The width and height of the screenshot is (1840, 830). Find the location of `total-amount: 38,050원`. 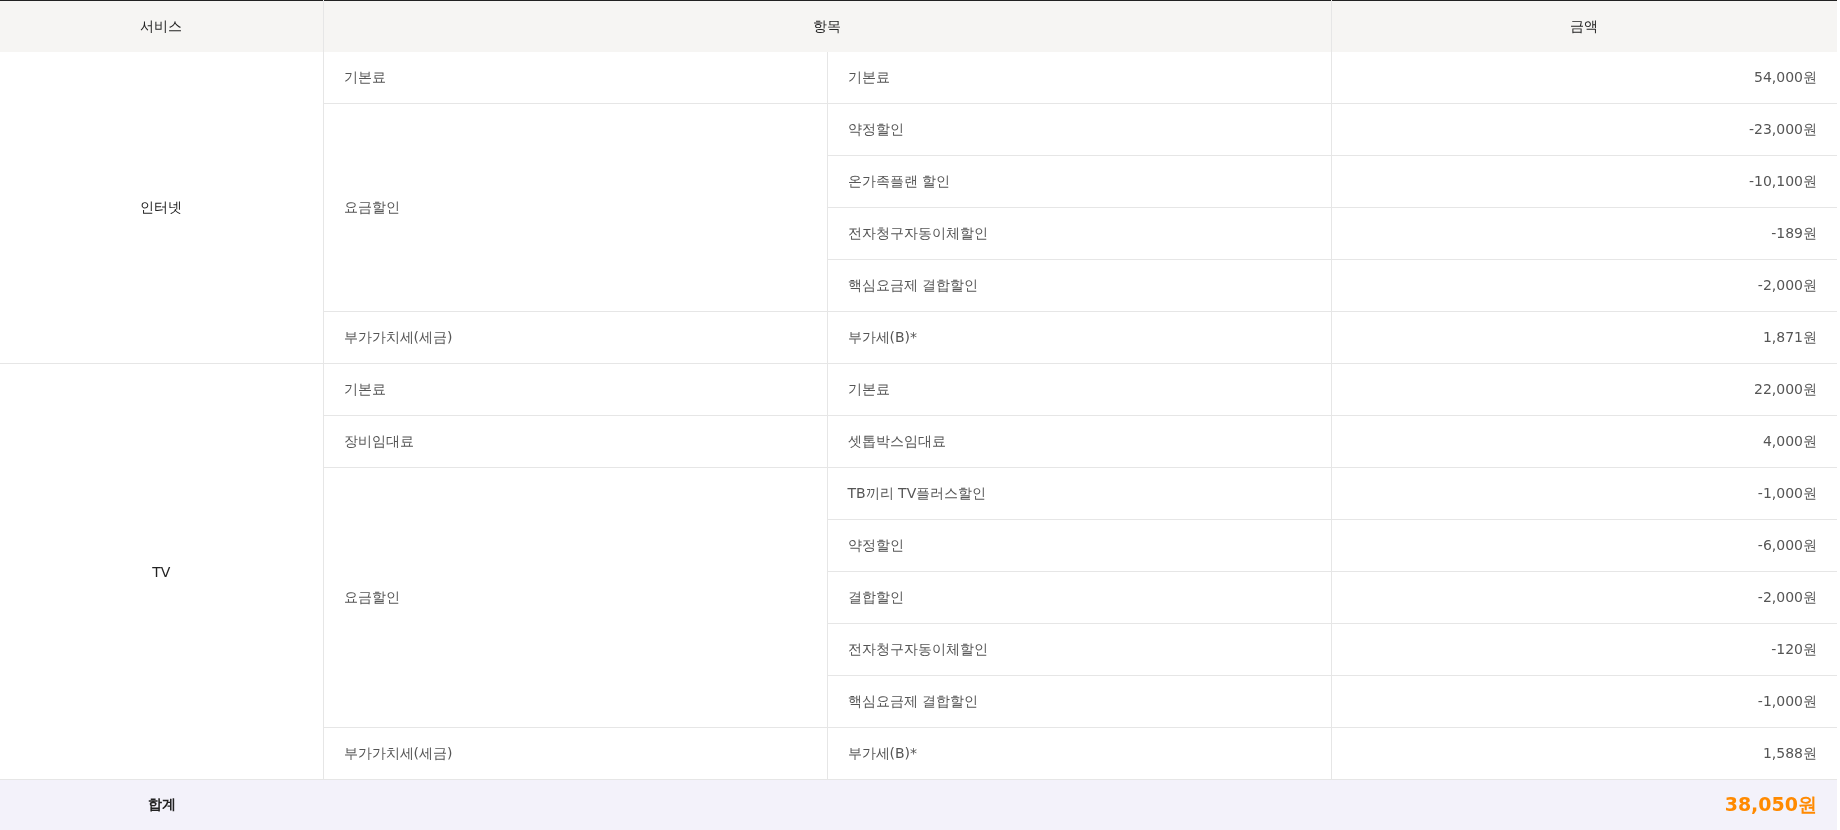

total-amount: 38,050원 is located at coordinates (1080, 804).